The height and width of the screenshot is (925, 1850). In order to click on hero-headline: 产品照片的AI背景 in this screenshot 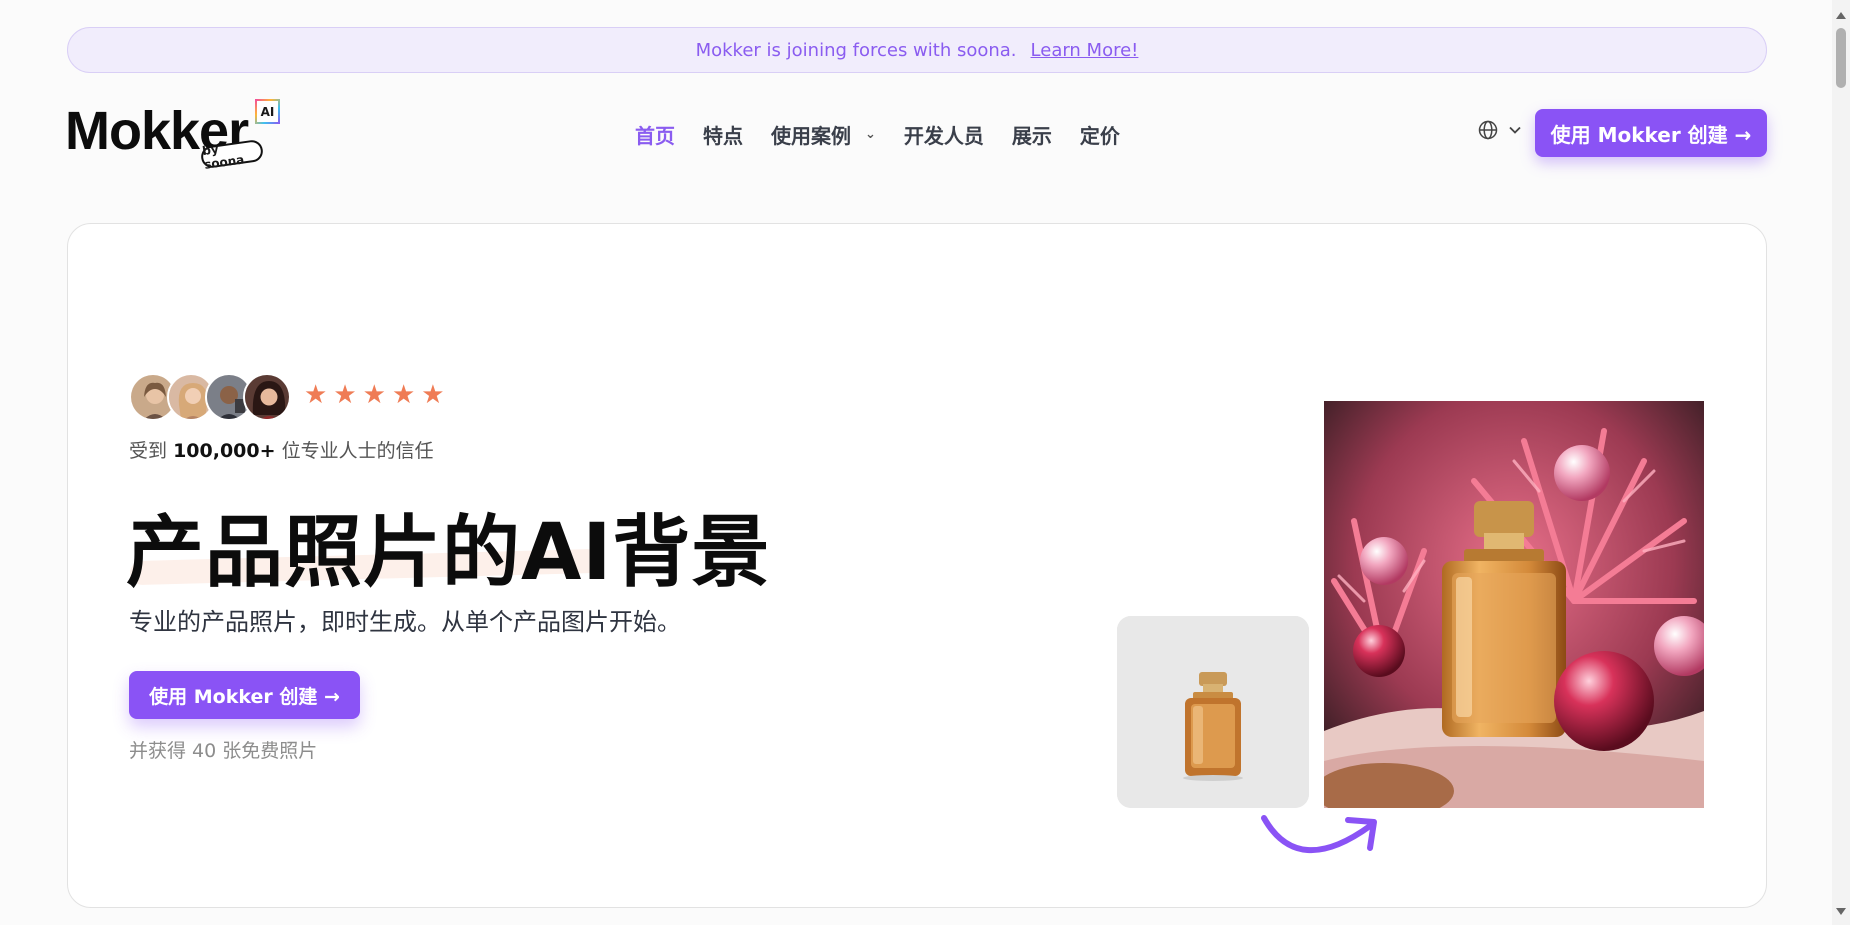, I will do `click(448, 553)`.